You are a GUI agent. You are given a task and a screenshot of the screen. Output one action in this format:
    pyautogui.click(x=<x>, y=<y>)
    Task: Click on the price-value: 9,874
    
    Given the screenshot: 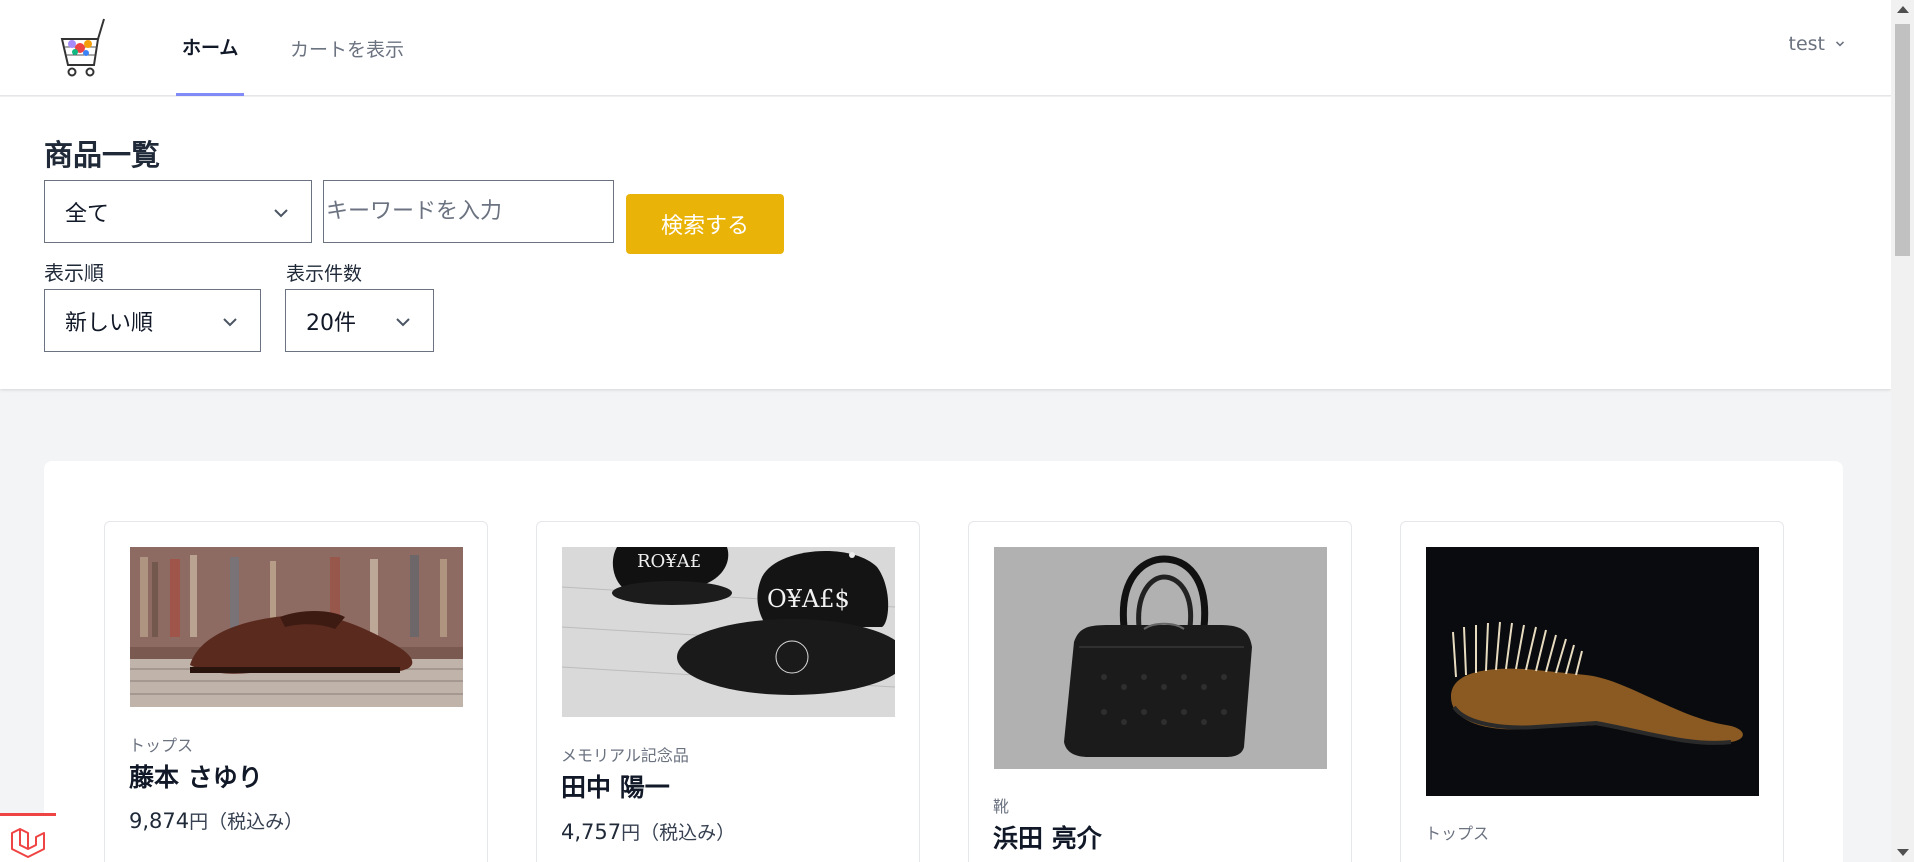 What is the action you would take?
    pyautogui.click(x=159, y=821)
    